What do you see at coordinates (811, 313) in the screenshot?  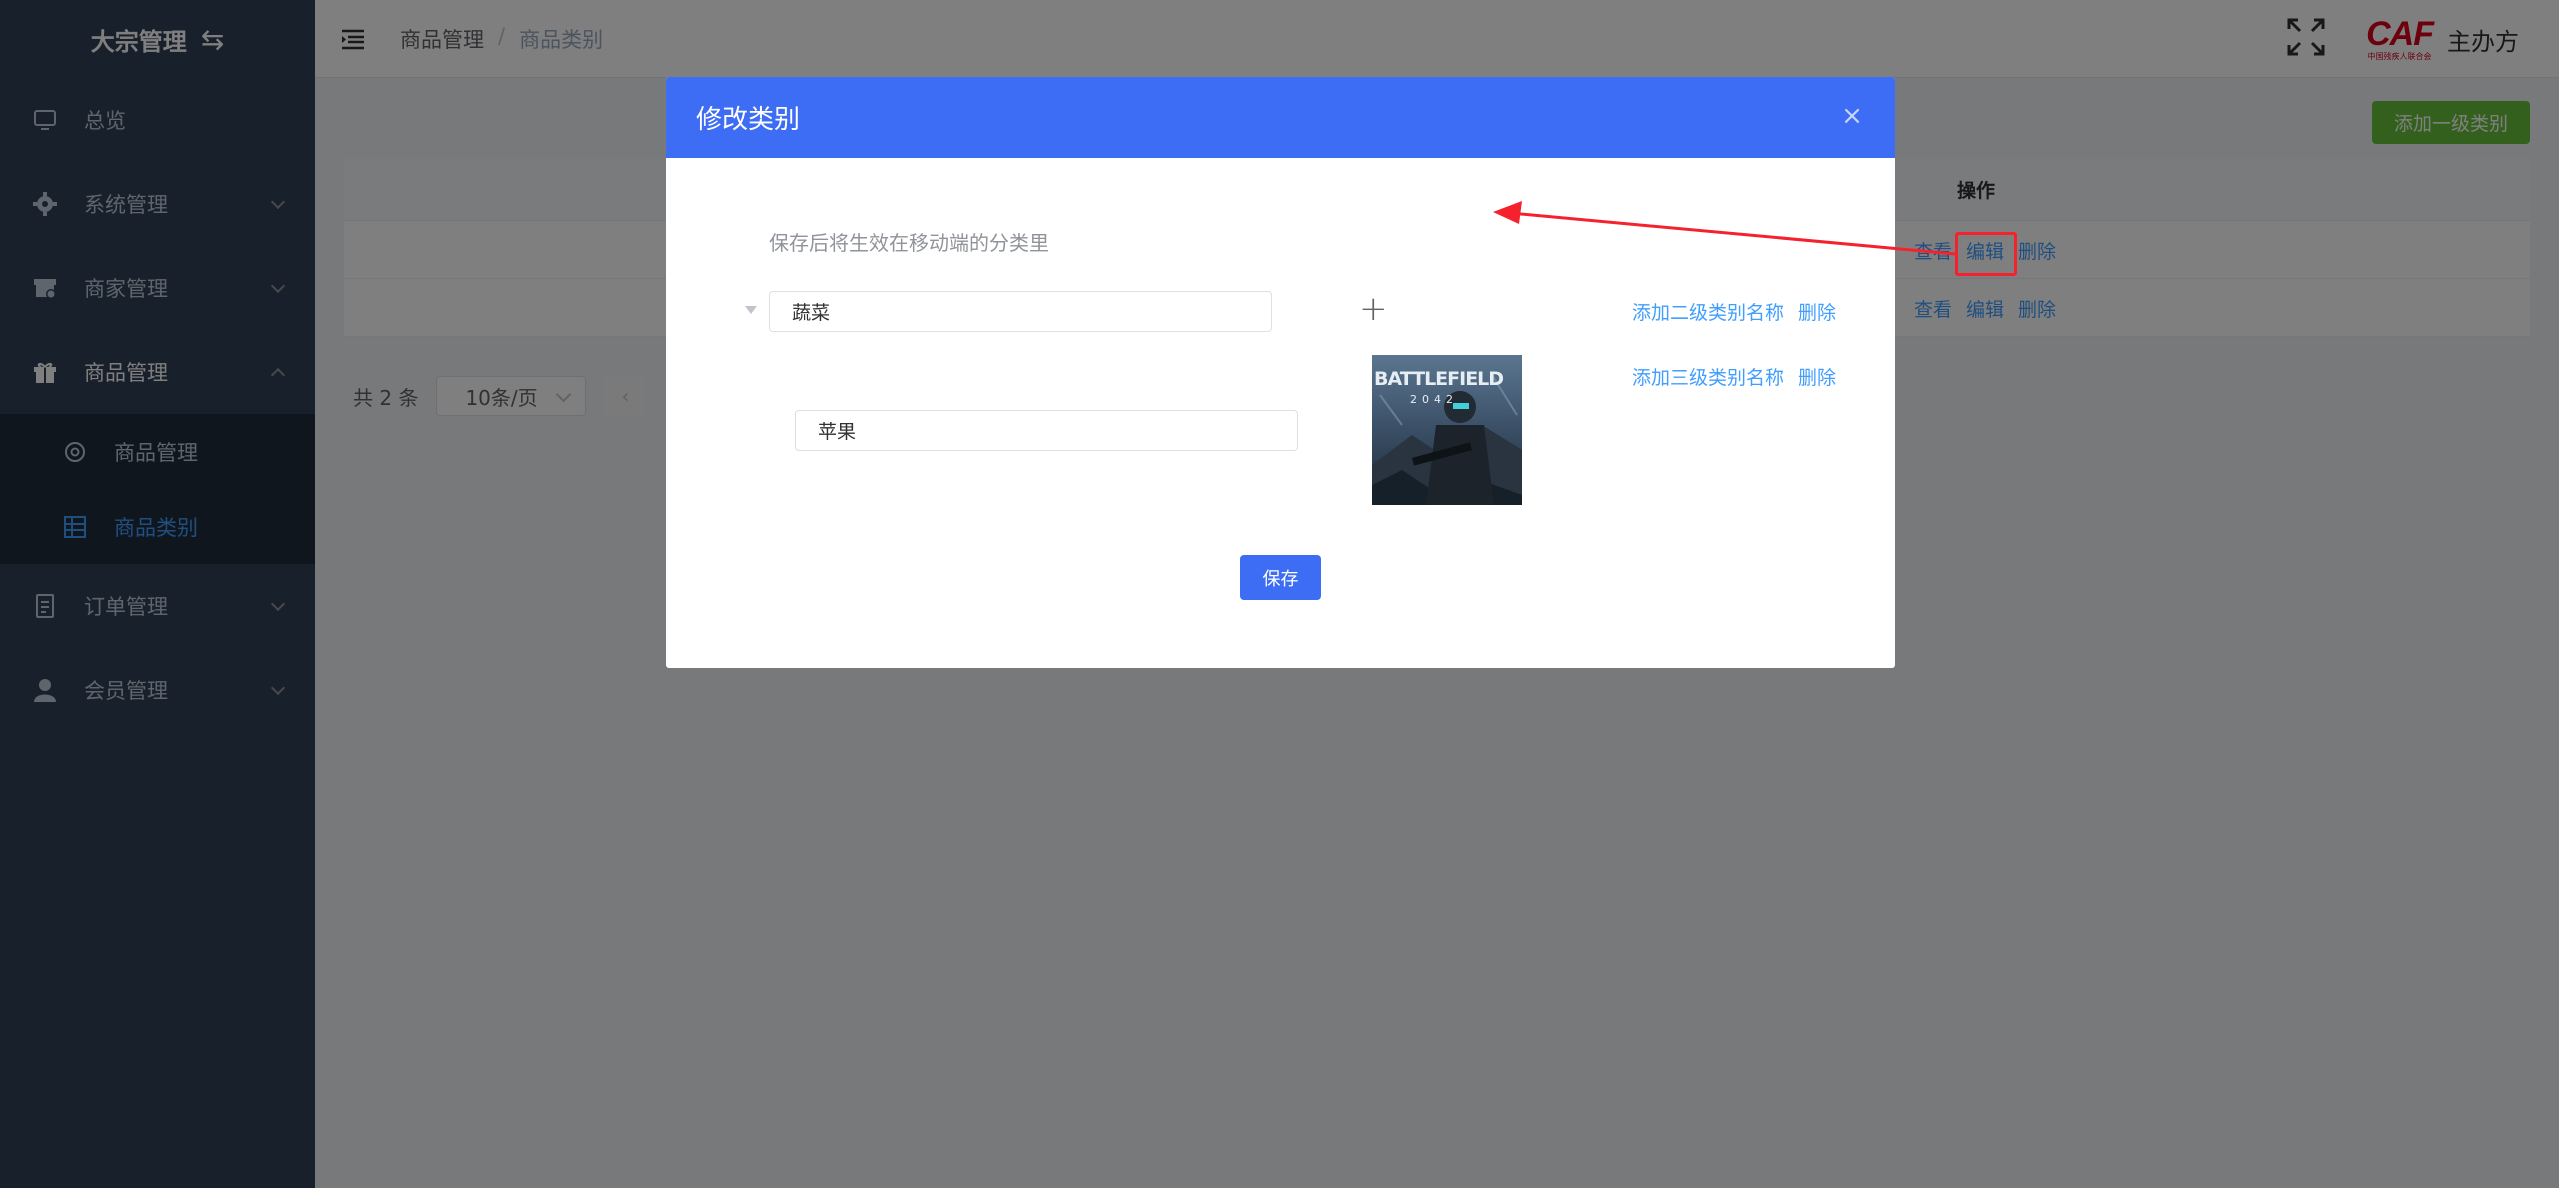 I see `level1-value: 蔬菜` at bounding box center [811, 313].